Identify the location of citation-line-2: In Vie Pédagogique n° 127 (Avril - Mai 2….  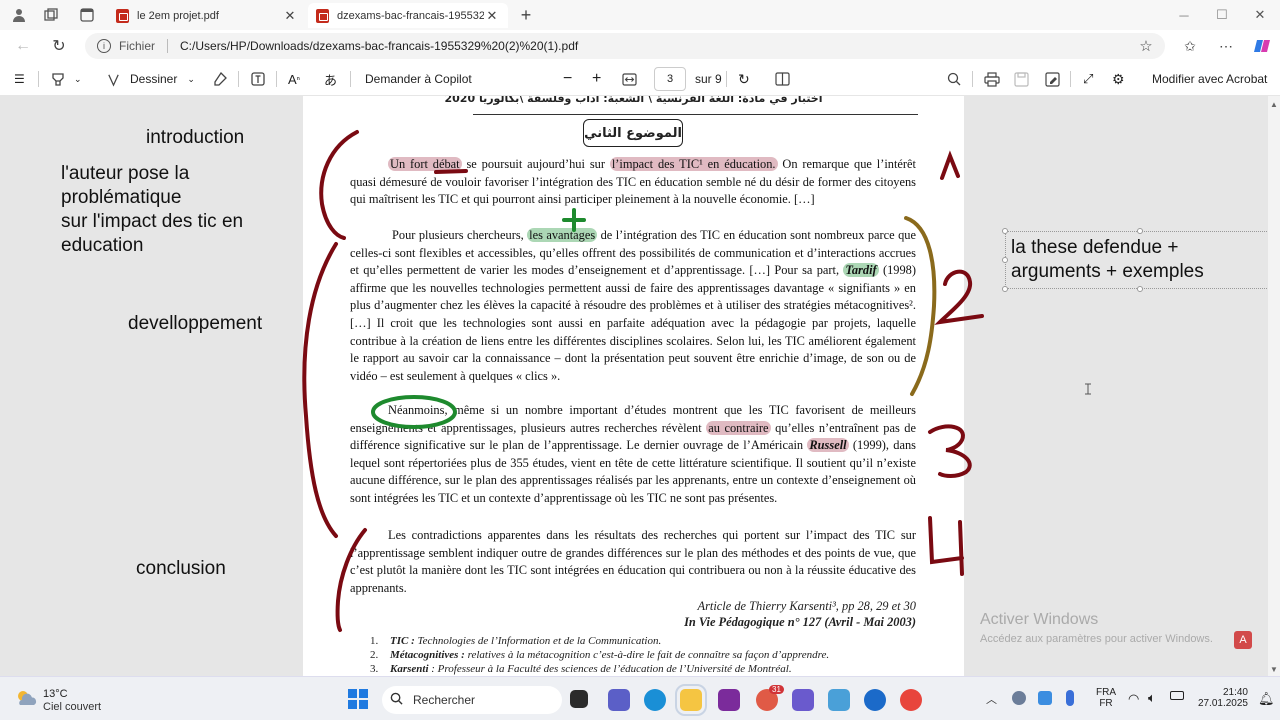
(800, 622).